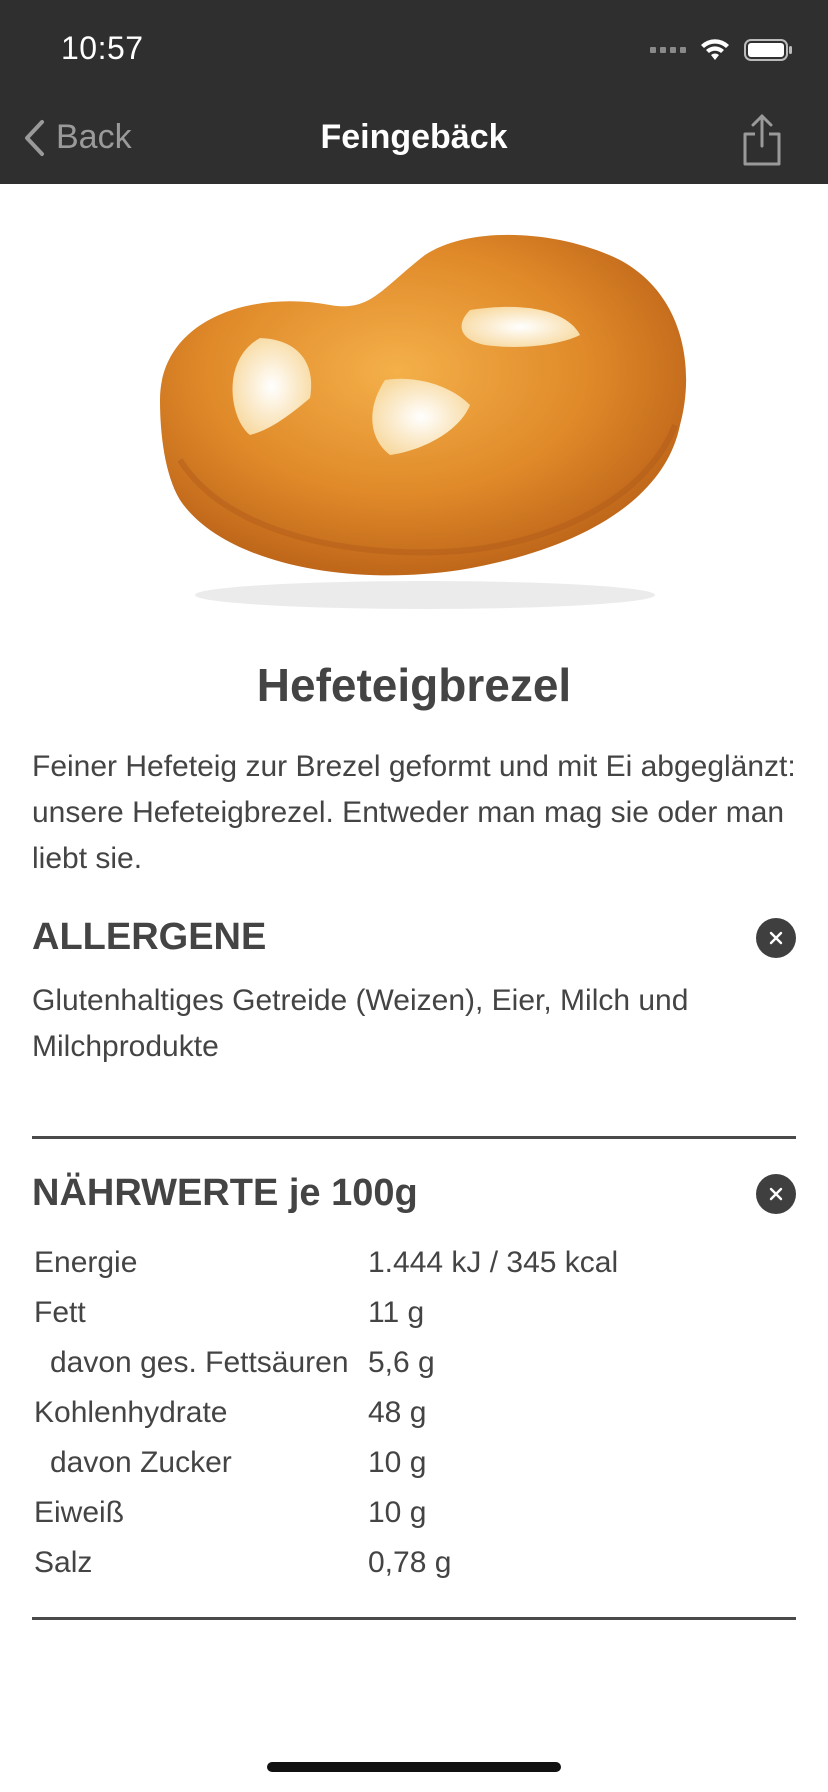  I want to click on nutrition-header: NÄHRWERTE je 100g, so click(414, 1193).